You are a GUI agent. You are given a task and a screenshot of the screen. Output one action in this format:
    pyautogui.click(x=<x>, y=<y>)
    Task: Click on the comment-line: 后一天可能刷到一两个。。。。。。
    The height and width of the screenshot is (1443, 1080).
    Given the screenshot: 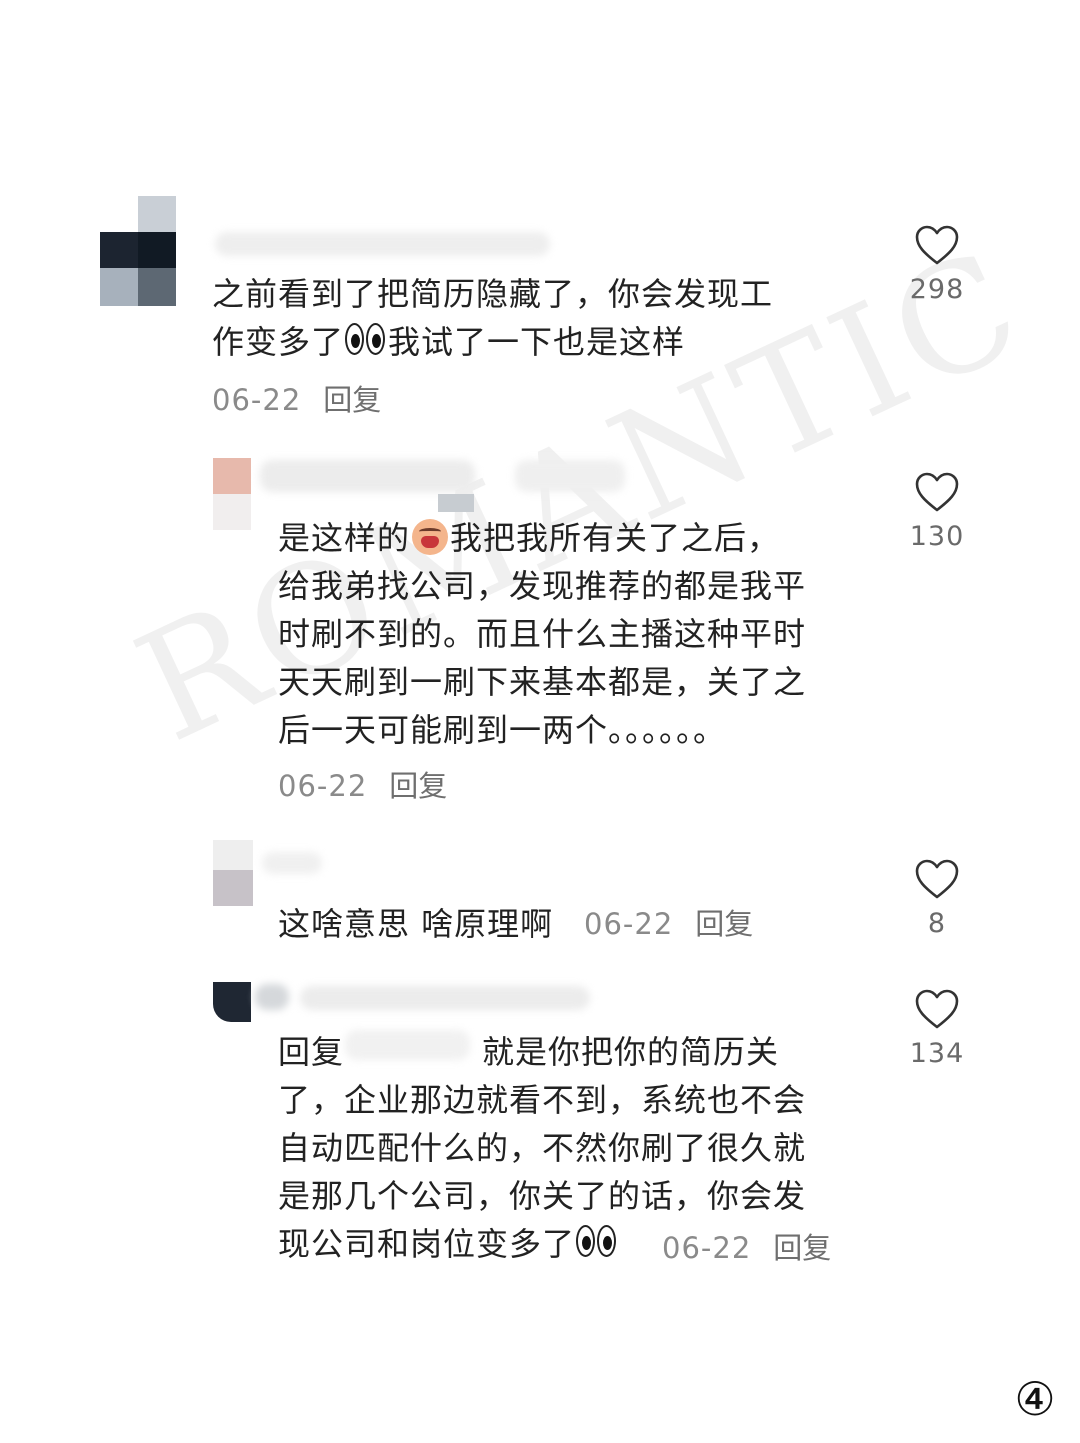 What is the action you would take?
    pyautogui.click(x=502, y=730)
    